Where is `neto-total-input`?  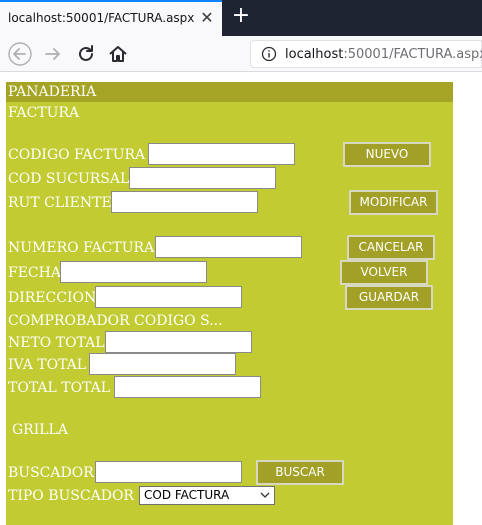
neto-total-input is located at coordinates (178, 342).